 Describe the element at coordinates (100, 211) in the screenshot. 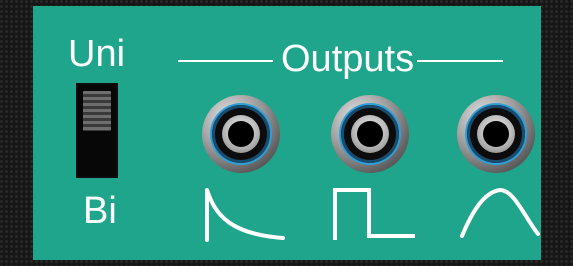

I see `bi-label: Bi` at that location.